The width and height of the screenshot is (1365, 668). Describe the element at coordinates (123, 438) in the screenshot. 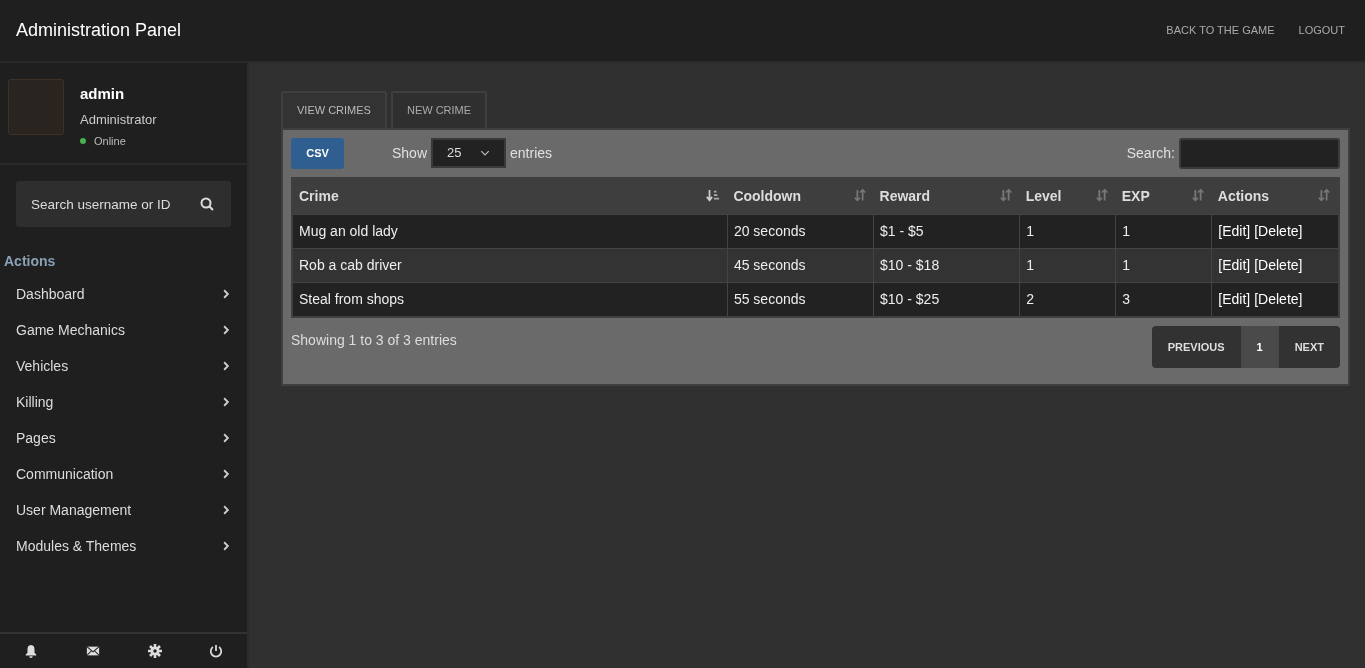

I see `sidebar-item: Pages` at that location.